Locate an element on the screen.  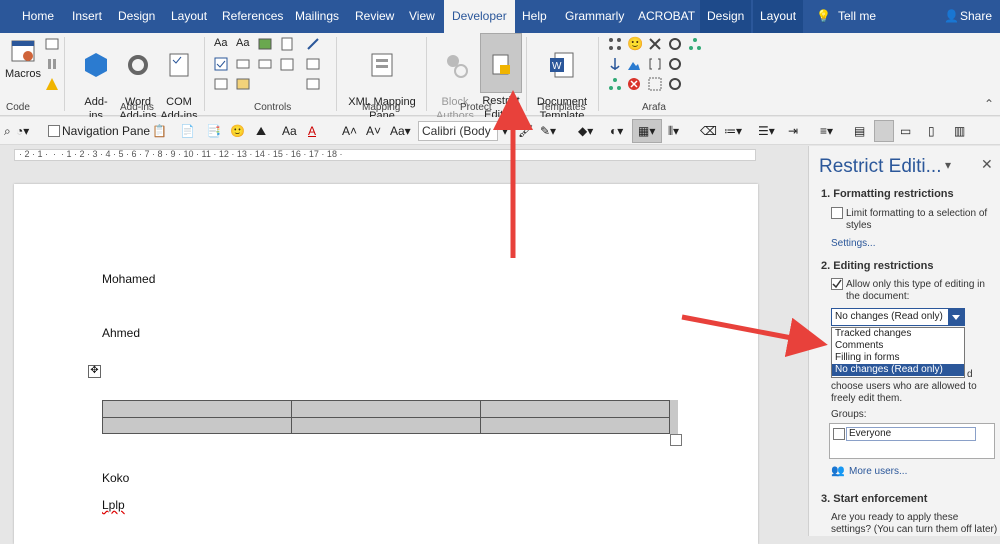
arrow-to-dropdown is located at coordinates (754, 336).